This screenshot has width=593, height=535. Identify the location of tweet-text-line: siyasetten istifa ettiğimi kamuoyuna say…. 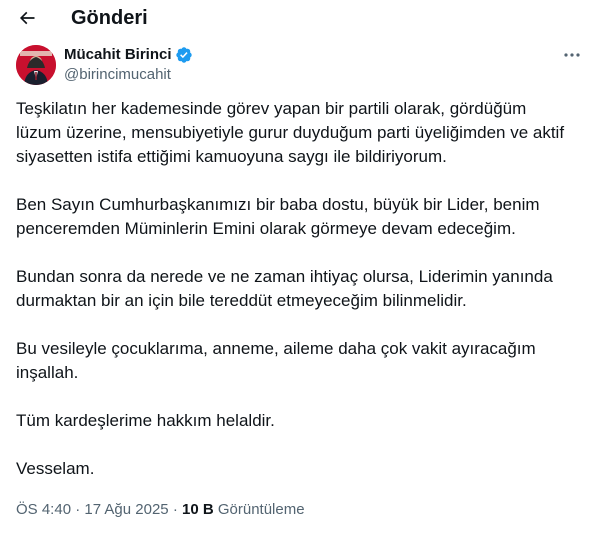
(231, 156).